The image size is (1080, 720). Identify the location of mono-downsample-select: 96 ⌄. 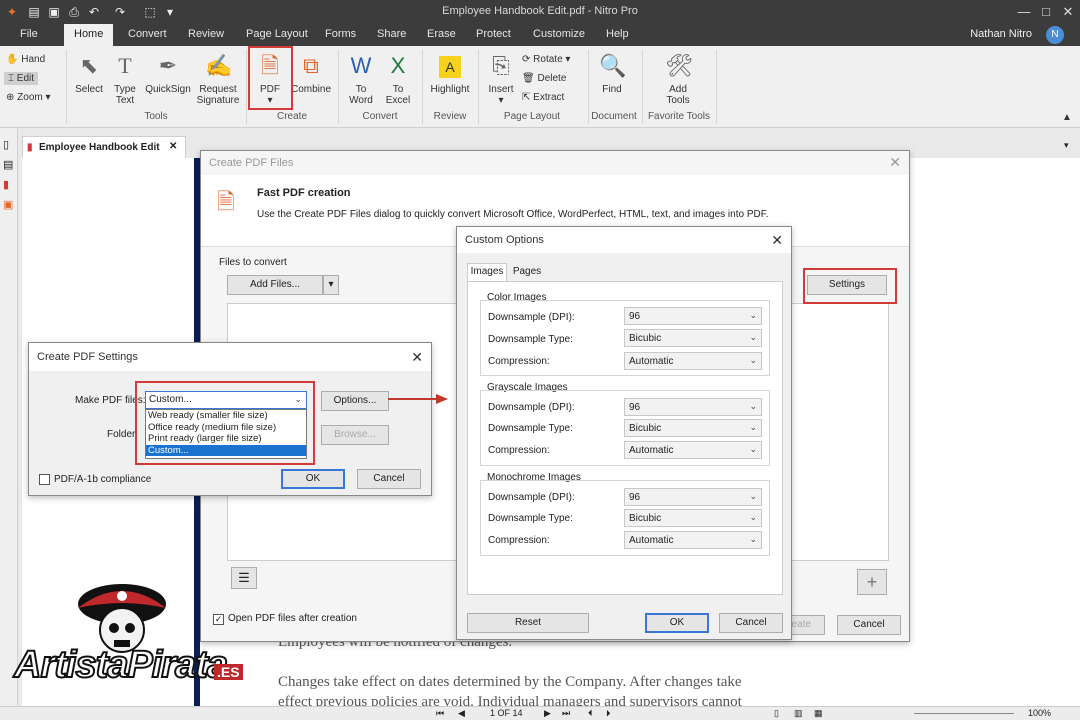
(693, 497).